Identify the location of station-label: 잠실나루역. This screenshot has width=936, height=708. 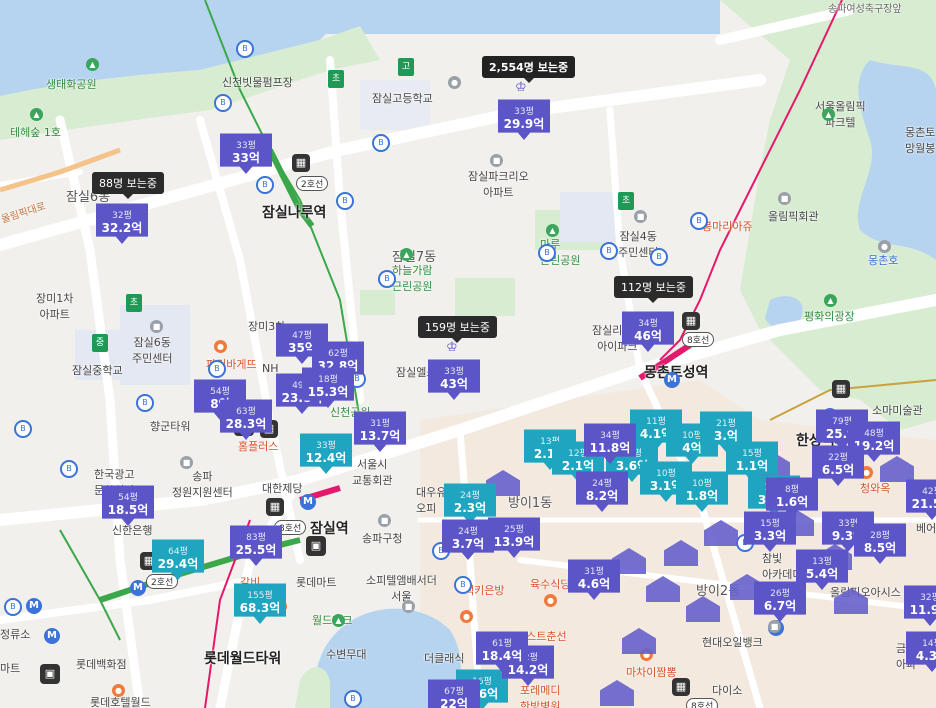
(294, 213).